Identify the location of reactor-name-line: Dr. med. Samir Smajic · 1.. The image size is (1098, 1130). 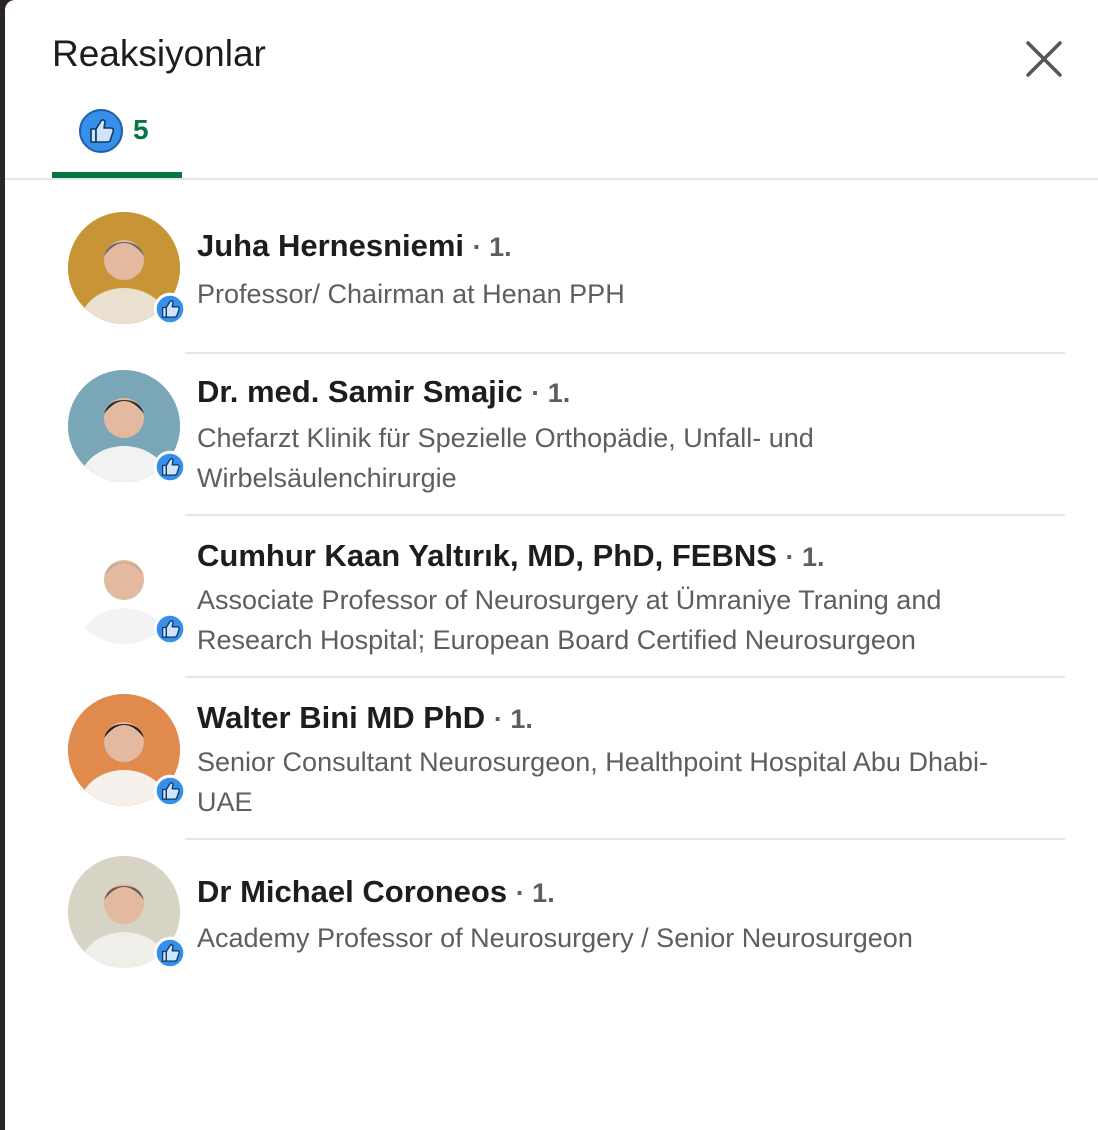
(383, 392).